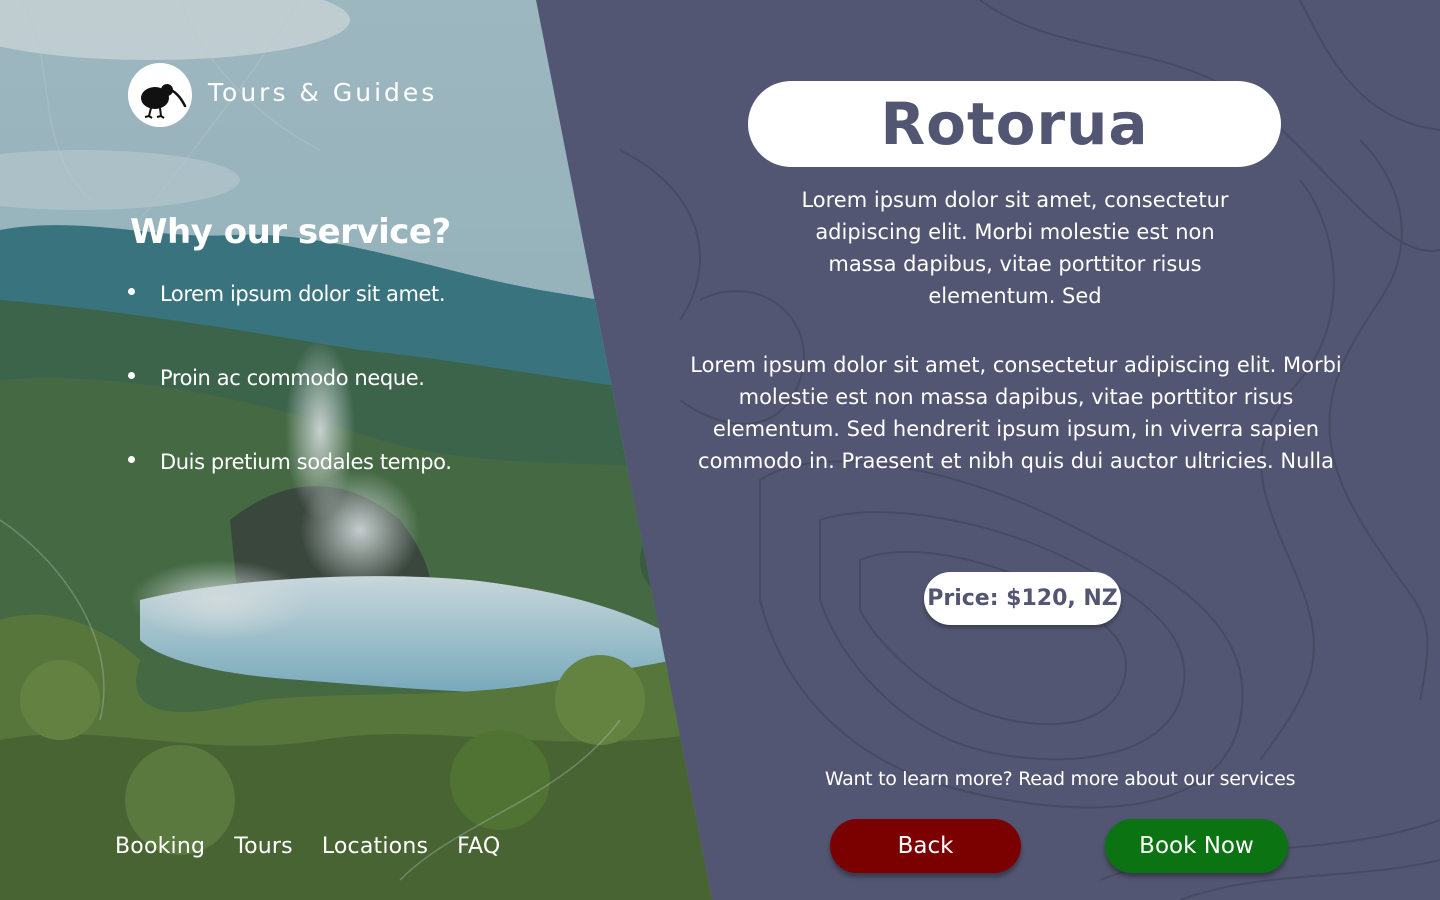 The height and width of the screenshot is (900, 1440). What do you see at coordinates (375, 846) in the screenshot?
I see `nav-link-locations: Locations` at bounding box center [375, 846].